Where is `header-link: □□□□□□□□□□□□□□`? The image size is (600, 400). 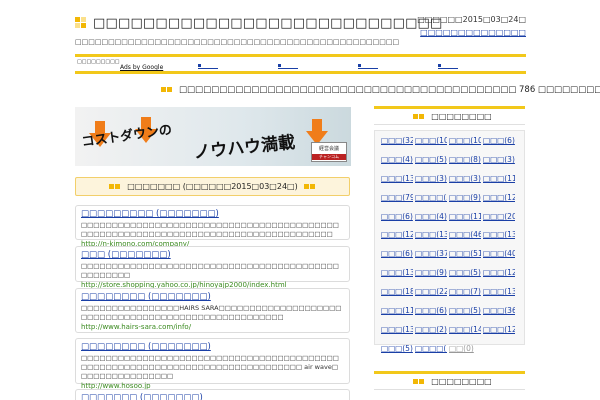
header-link: □□□□□□□□□□□□□□ is located at coordinates (473, 32).